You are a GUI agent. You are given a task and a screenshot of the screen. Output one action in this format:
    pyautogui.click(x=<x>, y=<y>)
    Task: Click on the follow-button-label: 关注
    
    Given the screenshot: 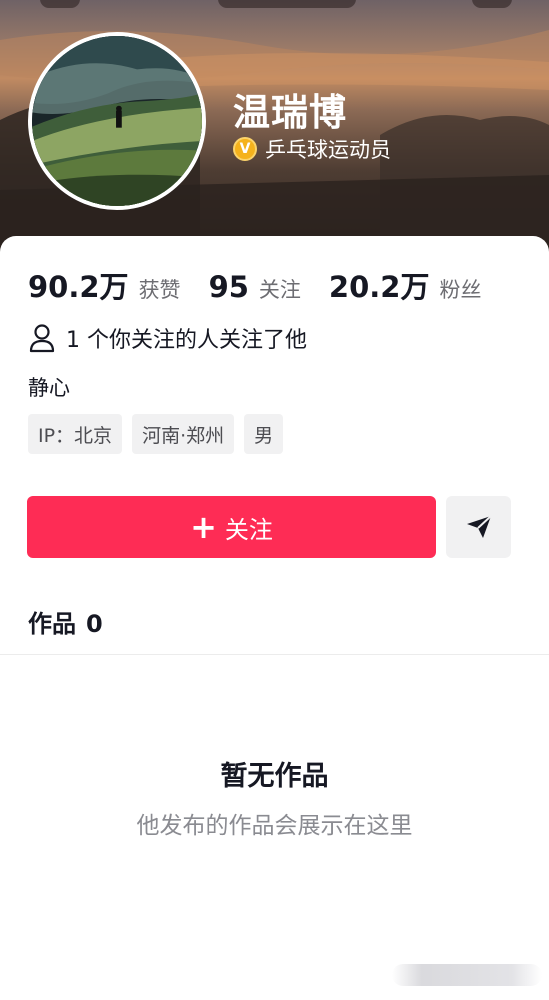 What is the action you would take?
    pyautogui.click(x=248, y=529)
    